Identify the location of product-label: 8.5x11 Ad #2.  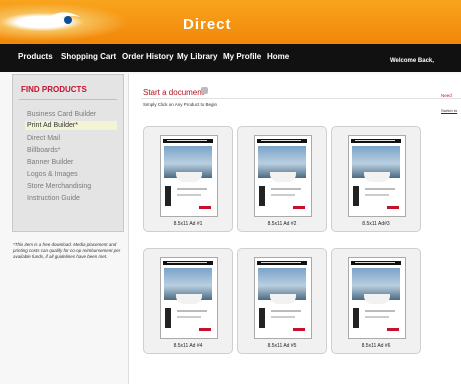
(282, 224).